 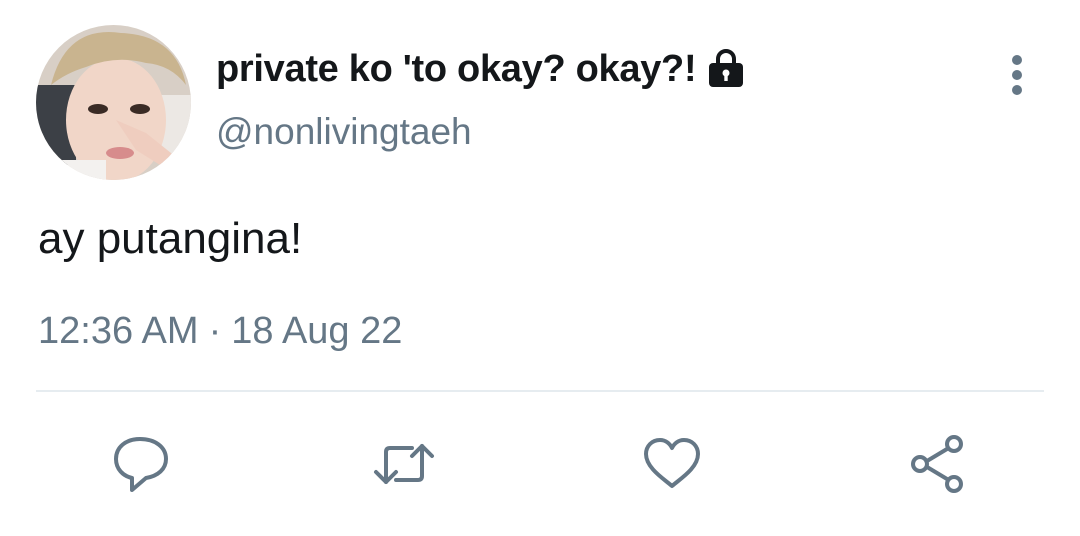 What do you see at coordinates (118, 331) in the screenshot?
I see `tweet-time: 12:36 AM` at bounding box center [118, 331].